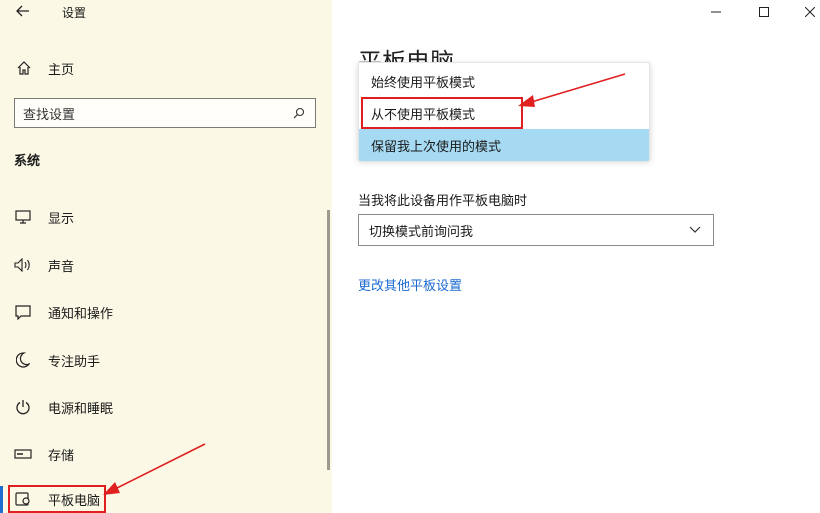 This screenshot has width=820, height=513. What do you see at coordinates (536, 230) in the screenshot?
I see `tablet-use-select: 切换模式前询问我` at bounding box center [536, 230].